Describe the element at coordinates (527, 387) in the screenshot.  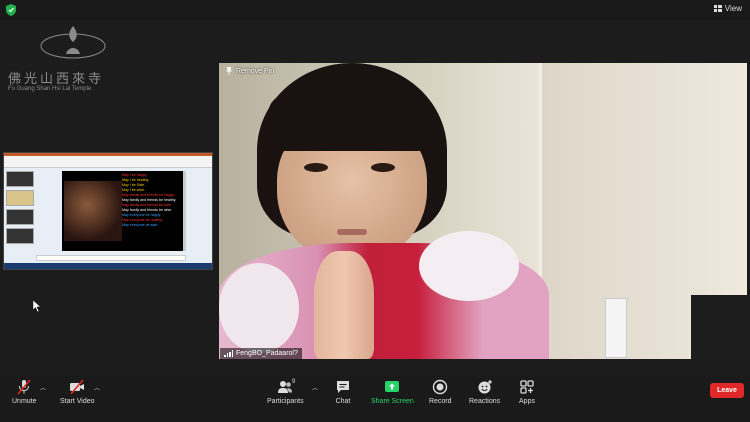
I see `apps-icon` at that location.